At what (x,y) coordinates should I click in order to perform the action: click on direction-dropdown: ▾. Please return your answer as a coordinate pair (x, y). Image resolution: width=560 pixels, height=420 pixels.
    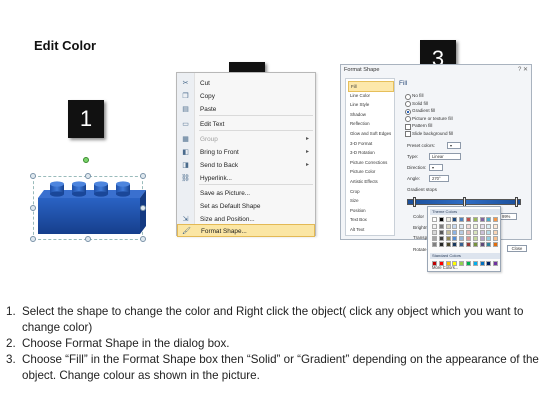
    Looking at the image, I should click on (436, 167).